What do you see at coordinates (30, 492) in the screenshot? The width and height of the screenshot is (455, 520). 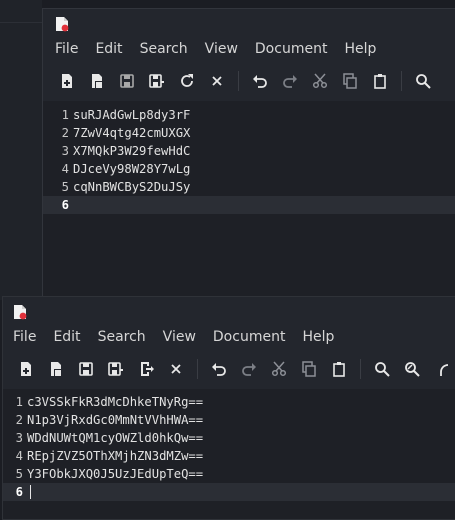 I see `text-cursor` at bounding box center [30, 492].